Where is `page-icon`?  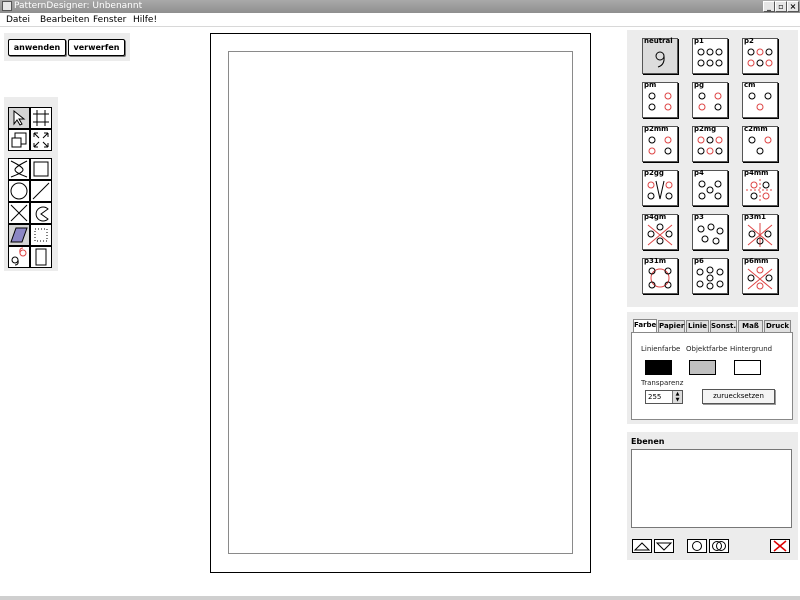 page-icon is located at coordinates (41, 257).